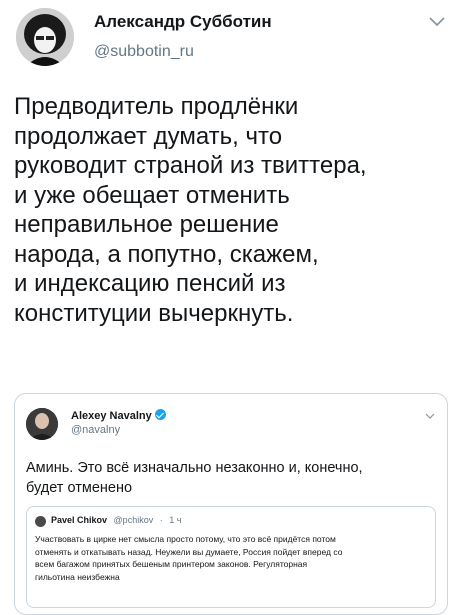 The height and width of the screenshot is (615, 462). Describe the element at coordinates (148, 136) in the screenshot. I see `tweet-text-line: продолжает думать, что` at that location.